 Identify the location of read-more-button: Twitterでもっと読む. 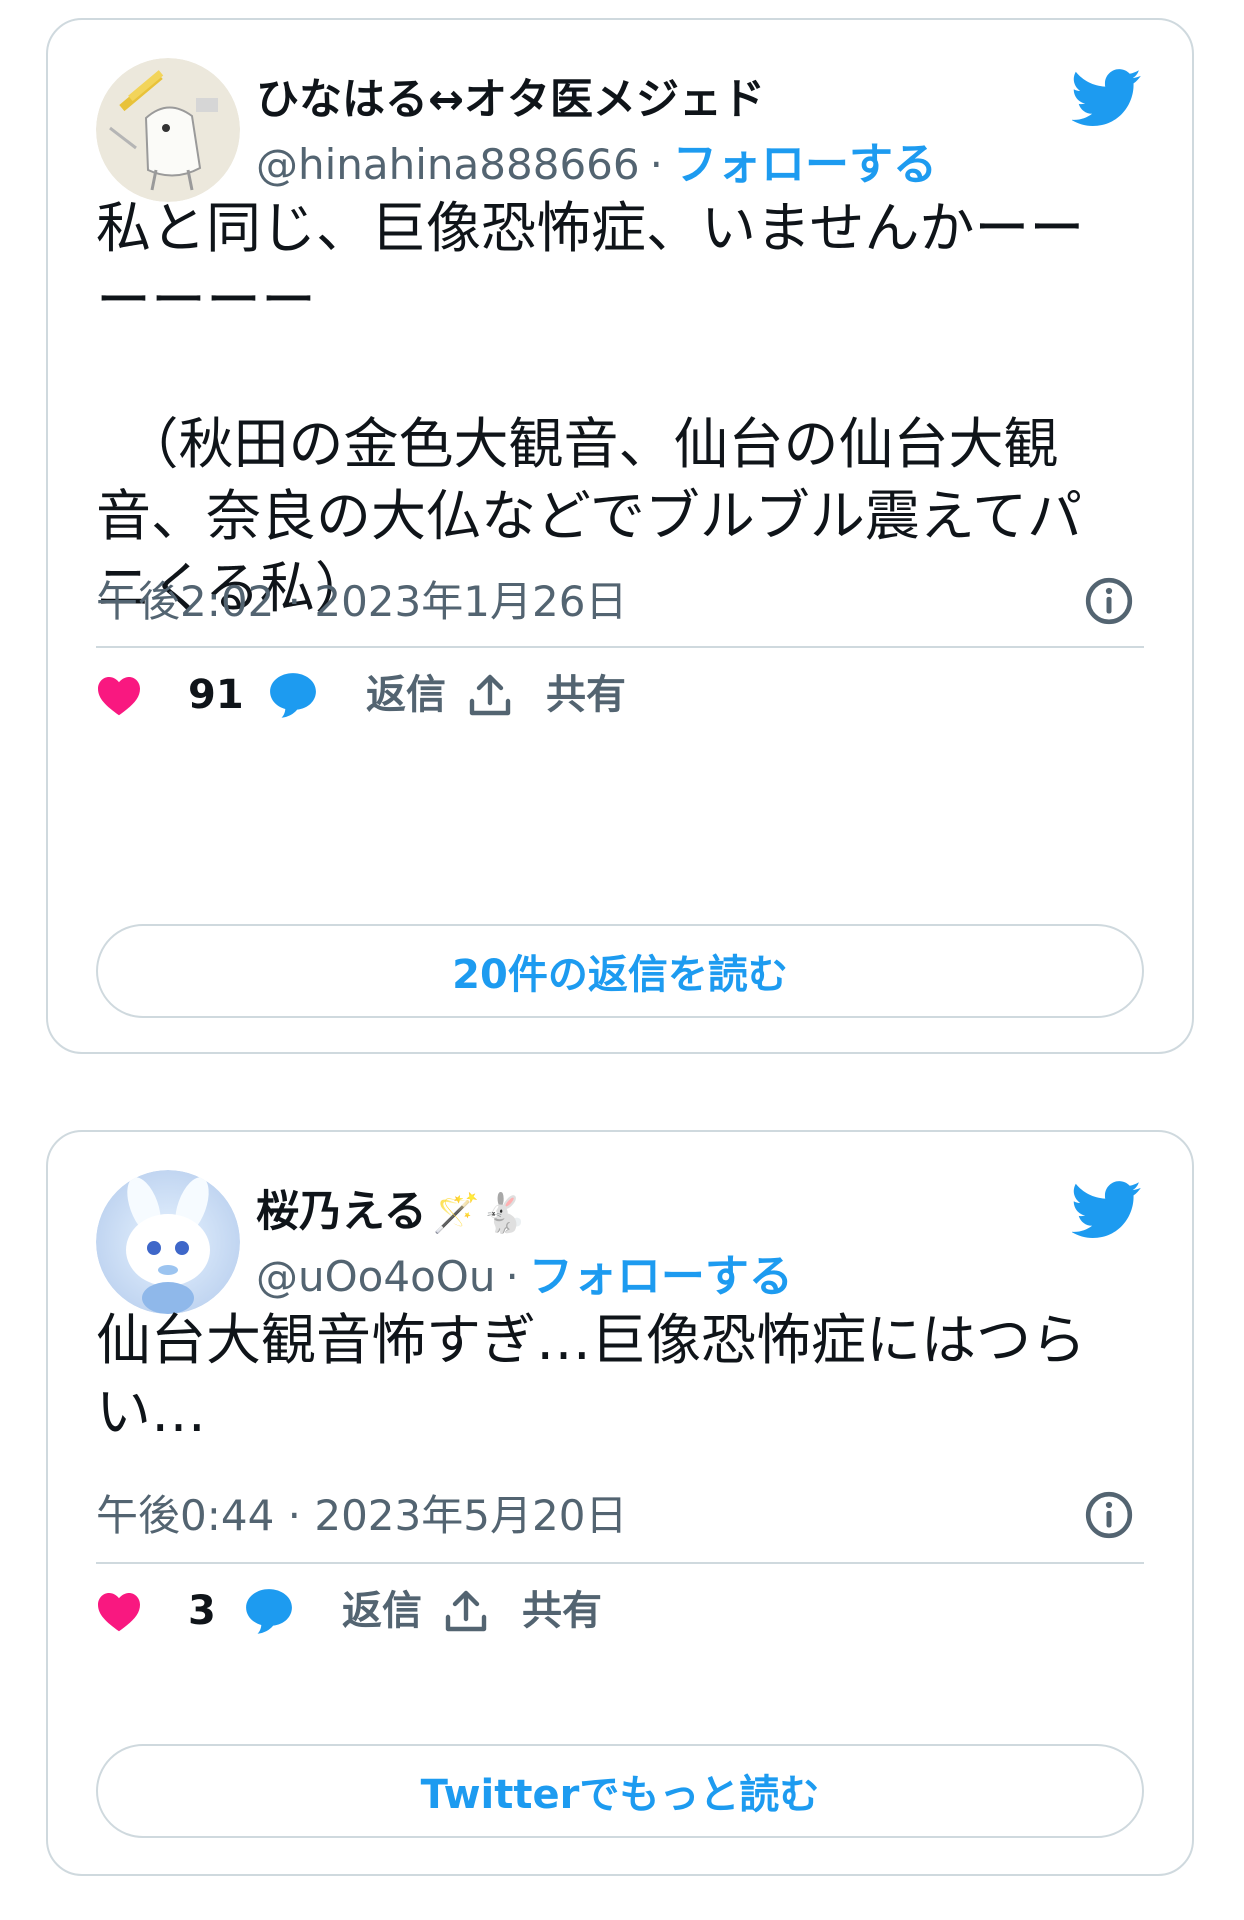
(620, 1791).